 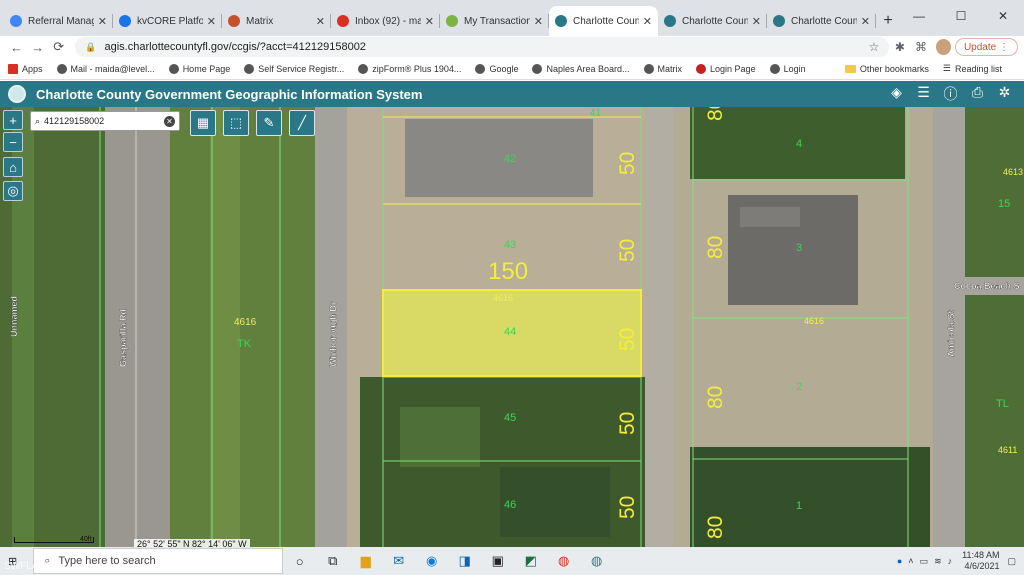 I want to click on lot-number-2: 2, so click(x=799, y=387).